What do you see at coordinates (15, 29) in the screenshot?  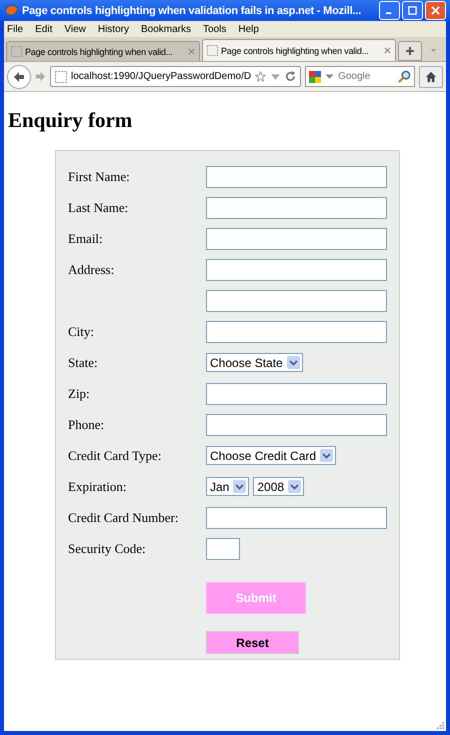 I see `menu-item: File` at bounding box center [15, 29].